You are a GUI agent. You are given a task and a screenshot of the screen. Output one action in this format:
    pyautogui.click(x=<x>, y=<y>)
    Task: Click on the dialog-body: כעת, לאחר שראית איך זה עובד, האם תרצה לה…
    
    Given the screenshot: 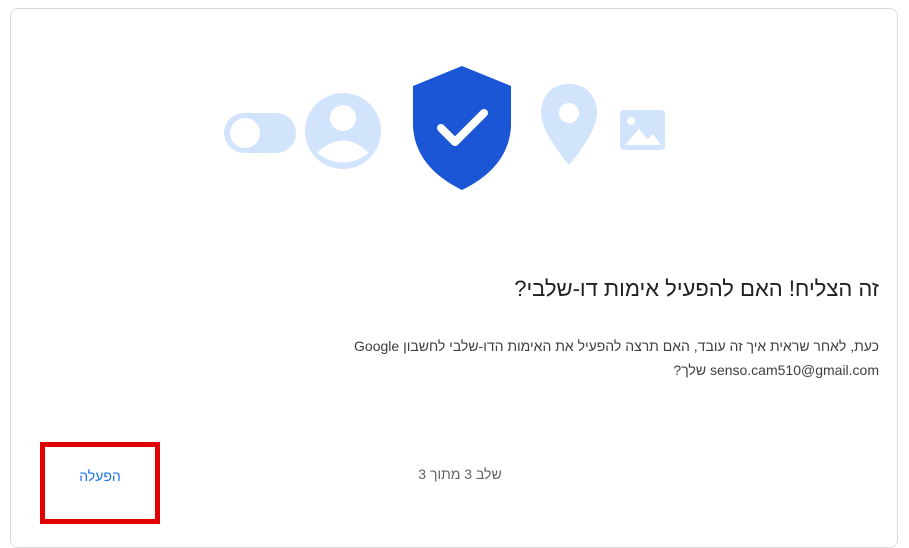 What is the action you would take?
    pyautogui.click(x=529, y=358)
    